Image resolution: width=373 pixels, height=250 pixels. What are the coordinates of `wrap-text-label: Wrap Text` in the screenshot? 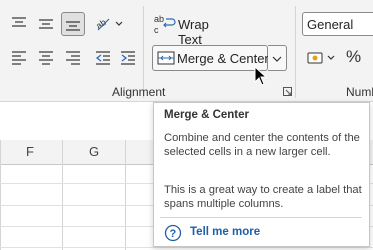 It's located at (193, 32).